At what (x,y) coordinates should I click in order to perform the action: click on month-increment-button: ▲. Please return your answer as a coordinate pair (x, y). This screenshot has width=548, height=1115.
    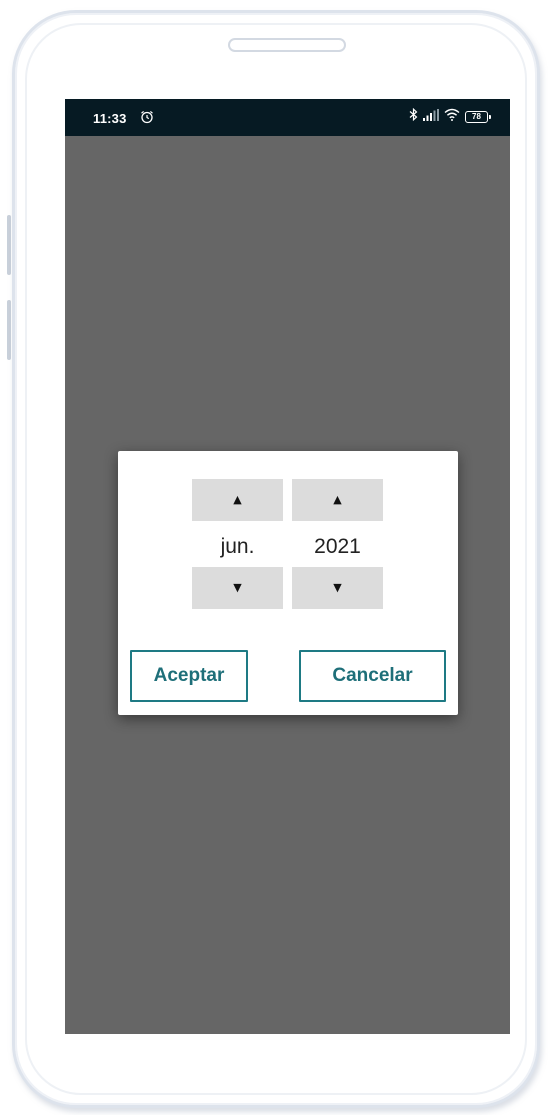
    Looking at the image, I should click on (237, 500).